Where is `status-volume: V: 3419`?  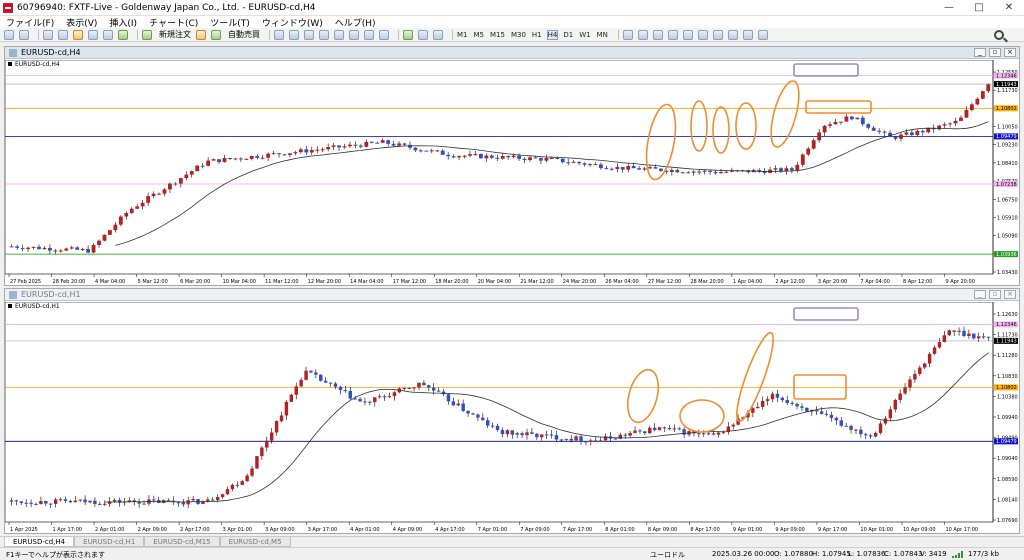 status-volume: V: 3419 is located at coordinates (933, 554).